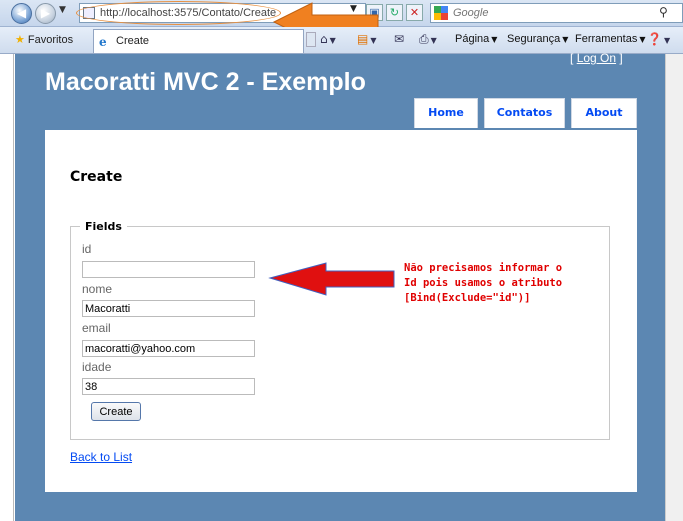 This screenshot has height=521, width=683. What do you see at coordinates (621, 58) in the screenshot?
I see `logon-bracket-close: ]` at bounding box center [621, 58].